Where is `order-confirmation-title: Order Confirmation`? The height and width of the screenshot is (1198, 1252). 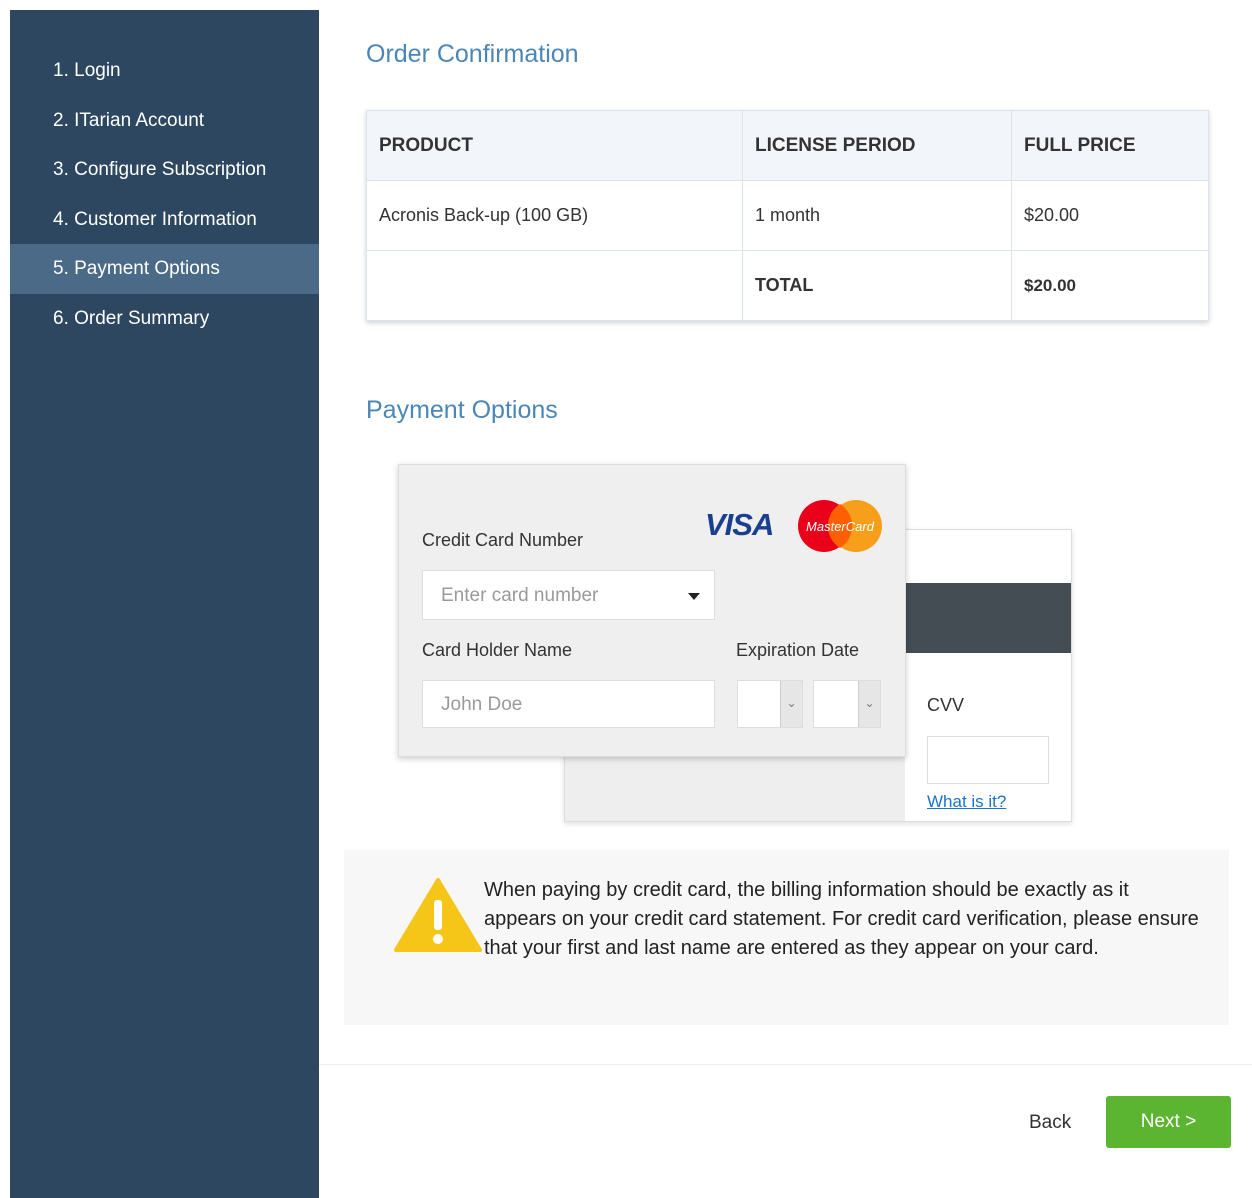
order-confirmation-title: Order Confirmation is located at coordinates (472, 54).